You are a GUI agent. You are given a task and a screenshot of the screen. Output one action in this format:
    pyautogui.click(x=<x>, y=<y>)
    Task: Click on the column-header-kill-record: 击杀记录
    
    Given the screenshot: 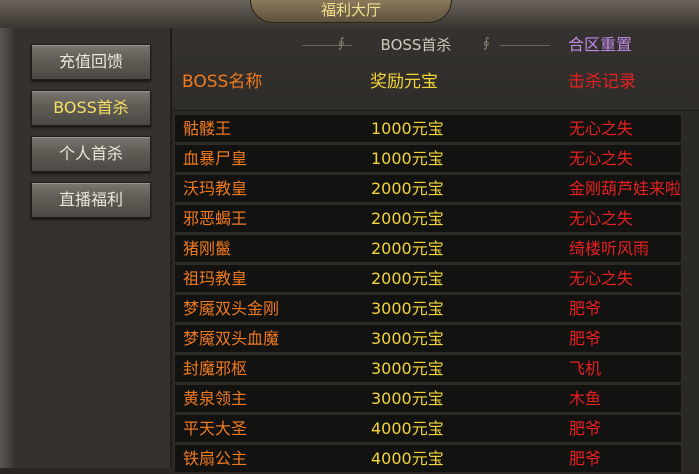 What is the action you would take?
    pyautogui.click(x=602, y=82)
    